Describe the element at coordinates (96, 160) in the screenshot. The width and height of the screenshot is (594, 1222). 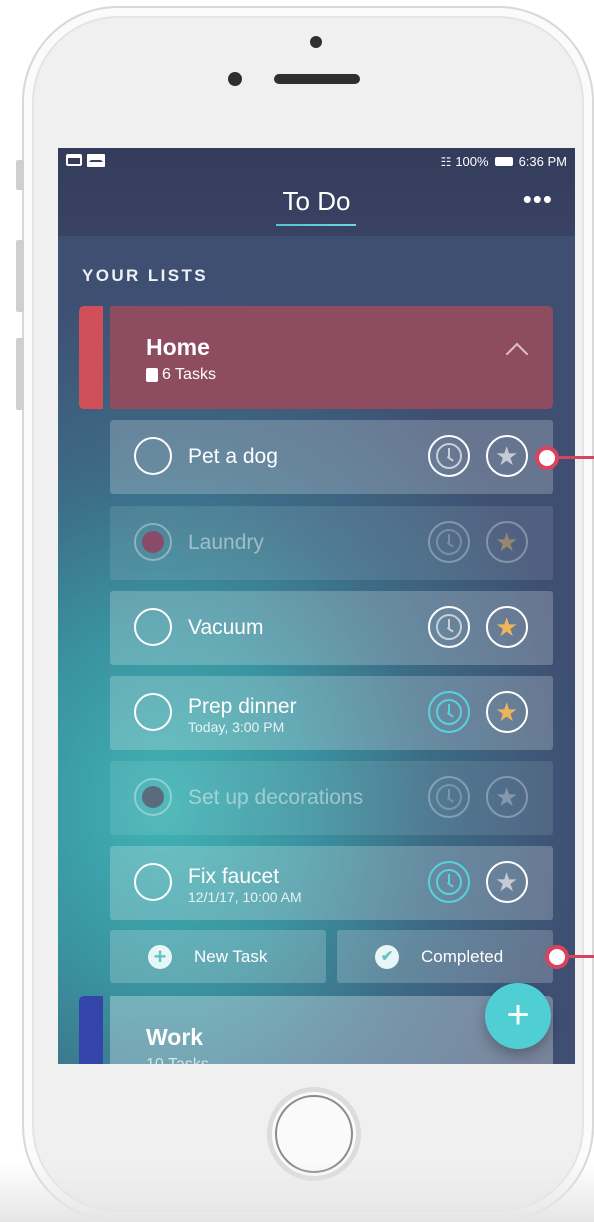
I see `mail-icon` at that location.